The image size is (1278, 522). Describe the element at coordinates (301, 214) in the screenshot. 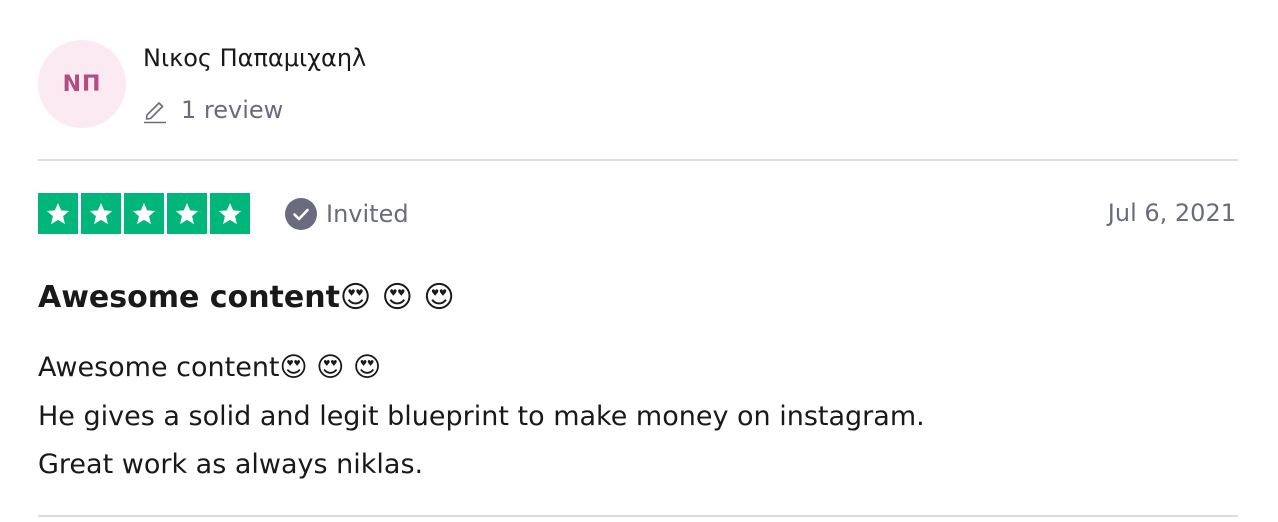

I see `check-circle-icon` at that location.